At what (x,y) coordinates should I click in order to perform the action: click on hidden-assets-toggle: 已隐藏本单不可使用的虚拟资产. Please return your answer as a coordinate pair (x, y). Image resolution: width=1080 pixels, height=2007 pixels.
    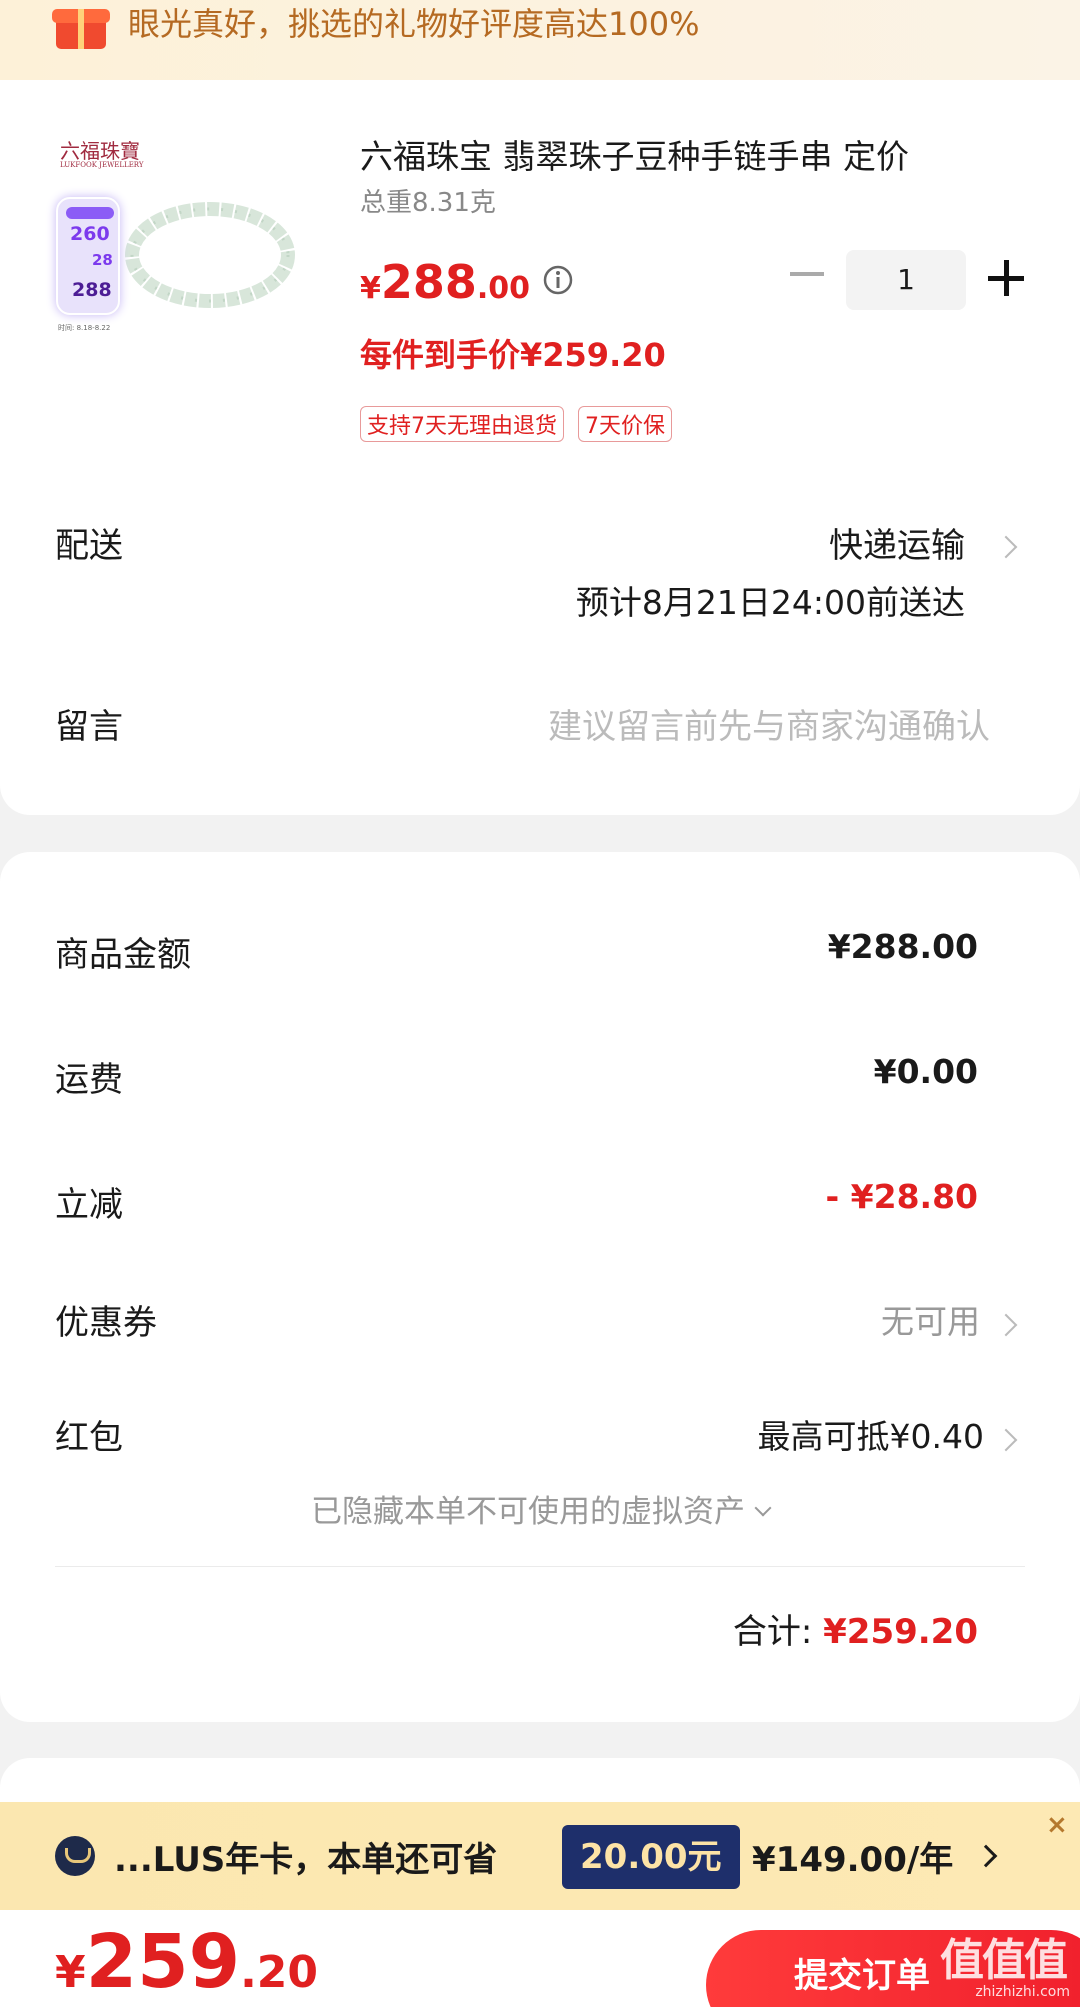
    Looking at the image, I should click on (540, 1508).